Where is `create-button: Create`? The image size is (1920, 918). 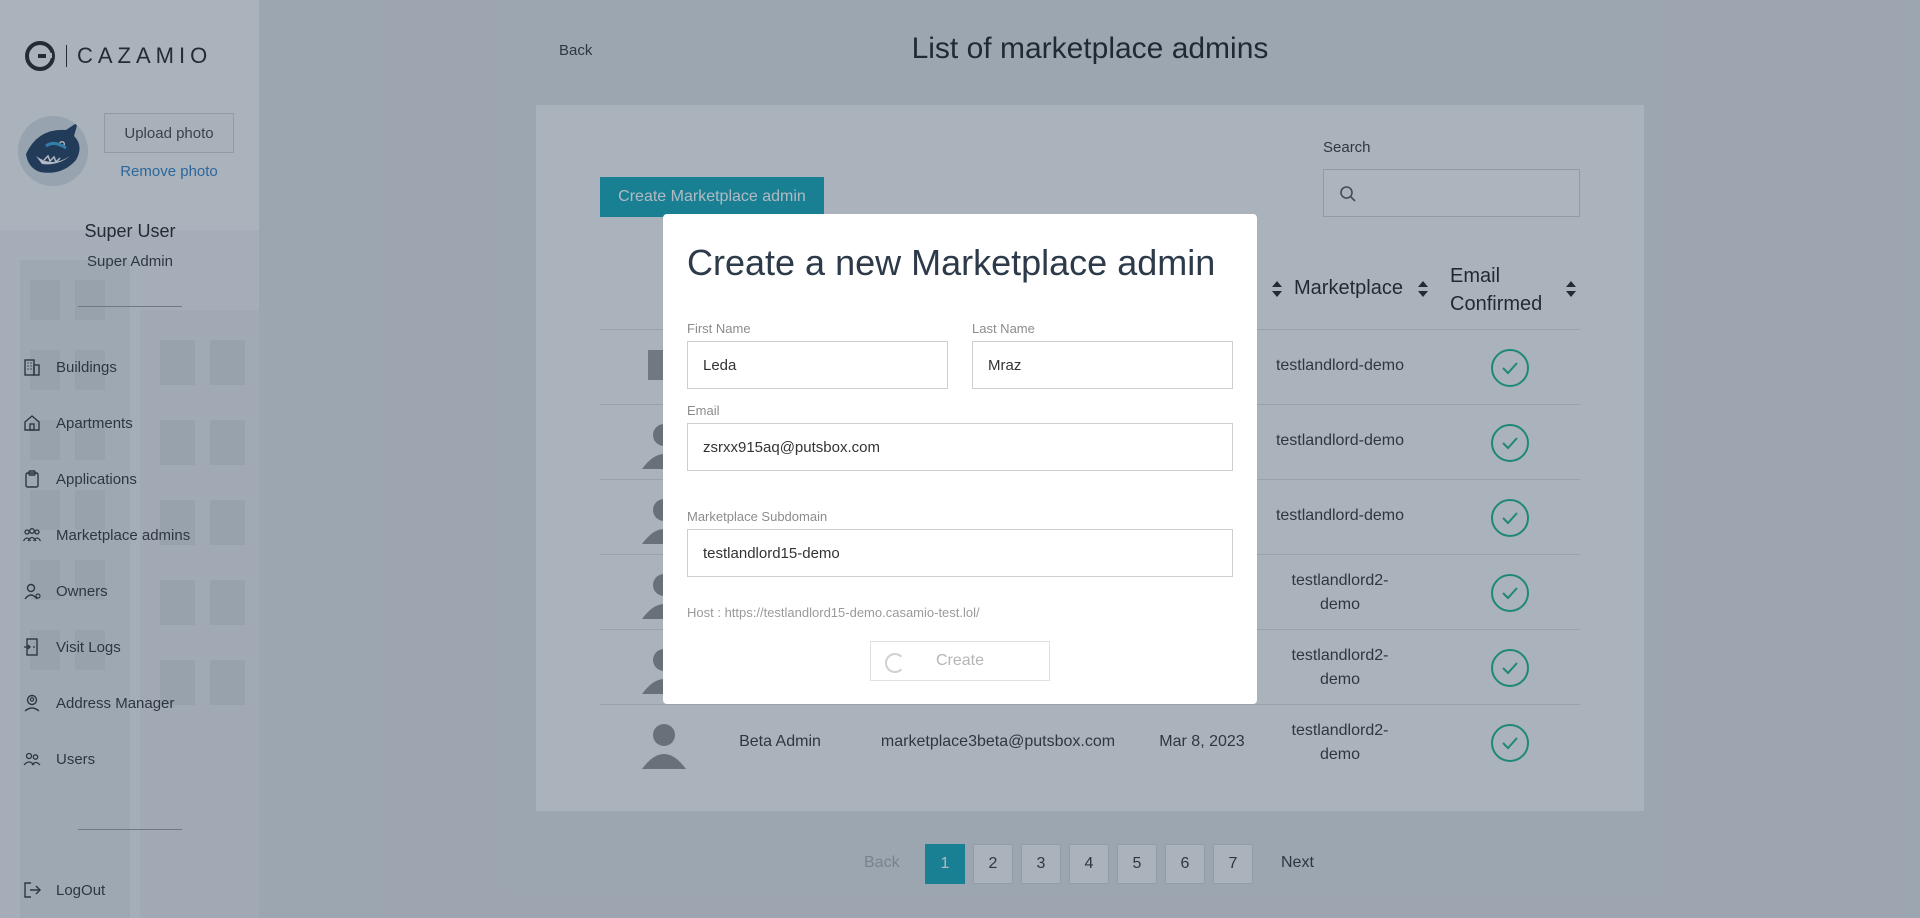 create-button: Create is located at coordinates (960, 661).